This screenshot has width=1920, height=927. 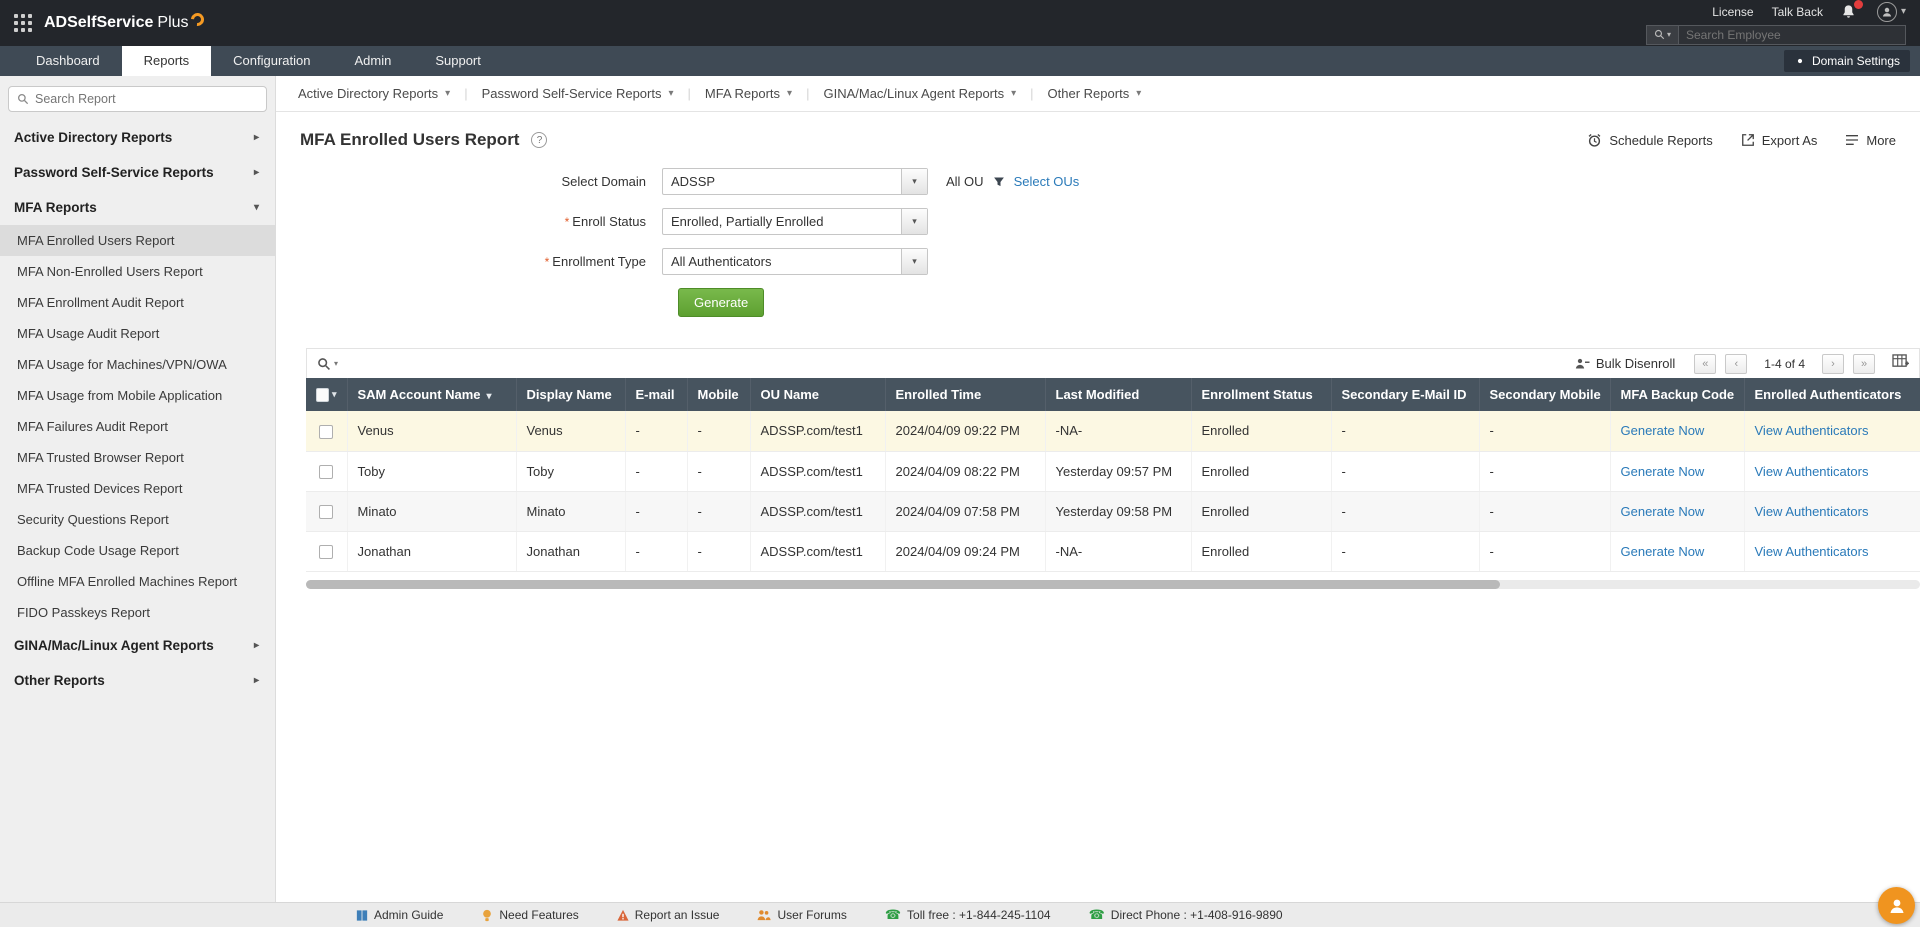 I want to click on chevron-right-icon: ▸, so click(x=256, y=172).